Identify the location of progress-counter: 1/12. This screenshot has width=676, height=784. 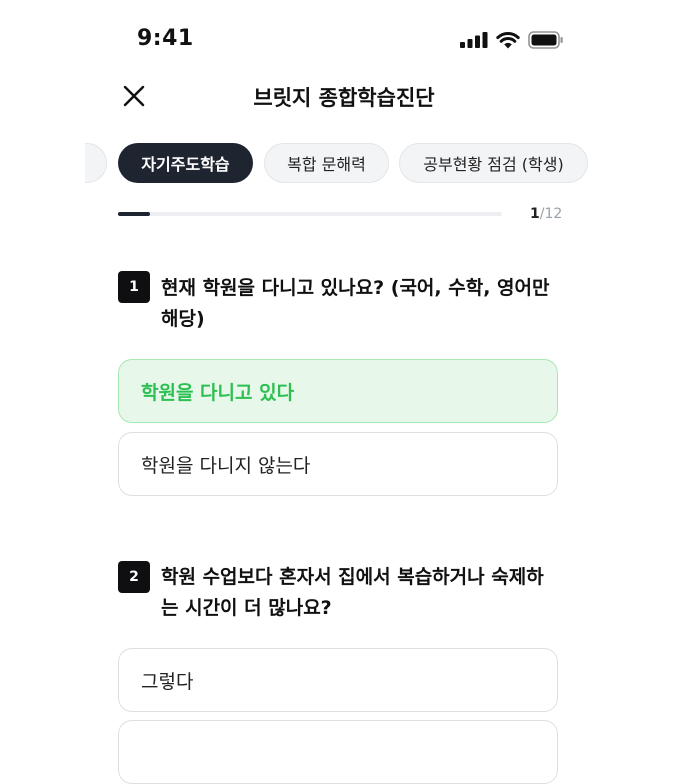
(546, 214).